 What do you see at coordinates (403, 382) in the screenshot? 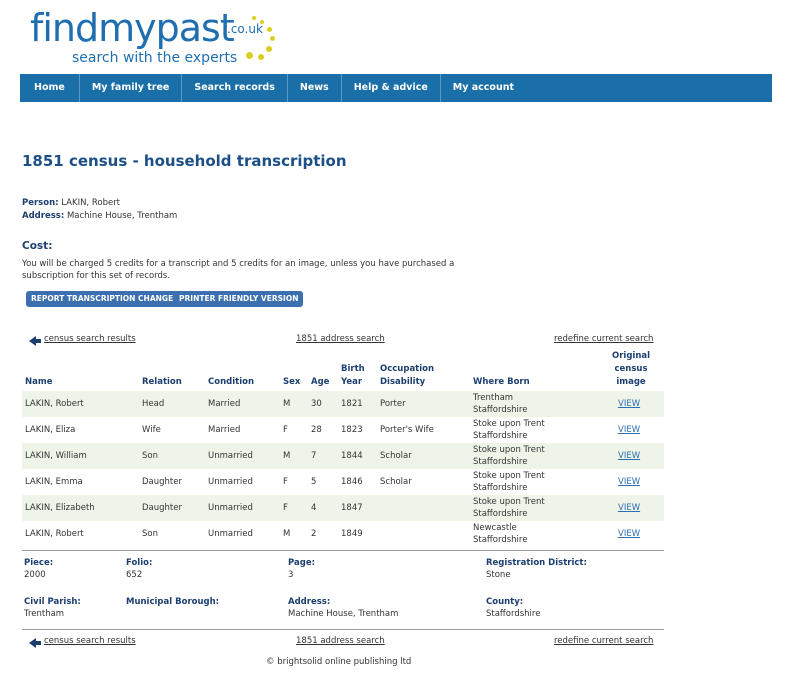
I see `col-occupation-line: Disability` at bounding box center [403, 382].